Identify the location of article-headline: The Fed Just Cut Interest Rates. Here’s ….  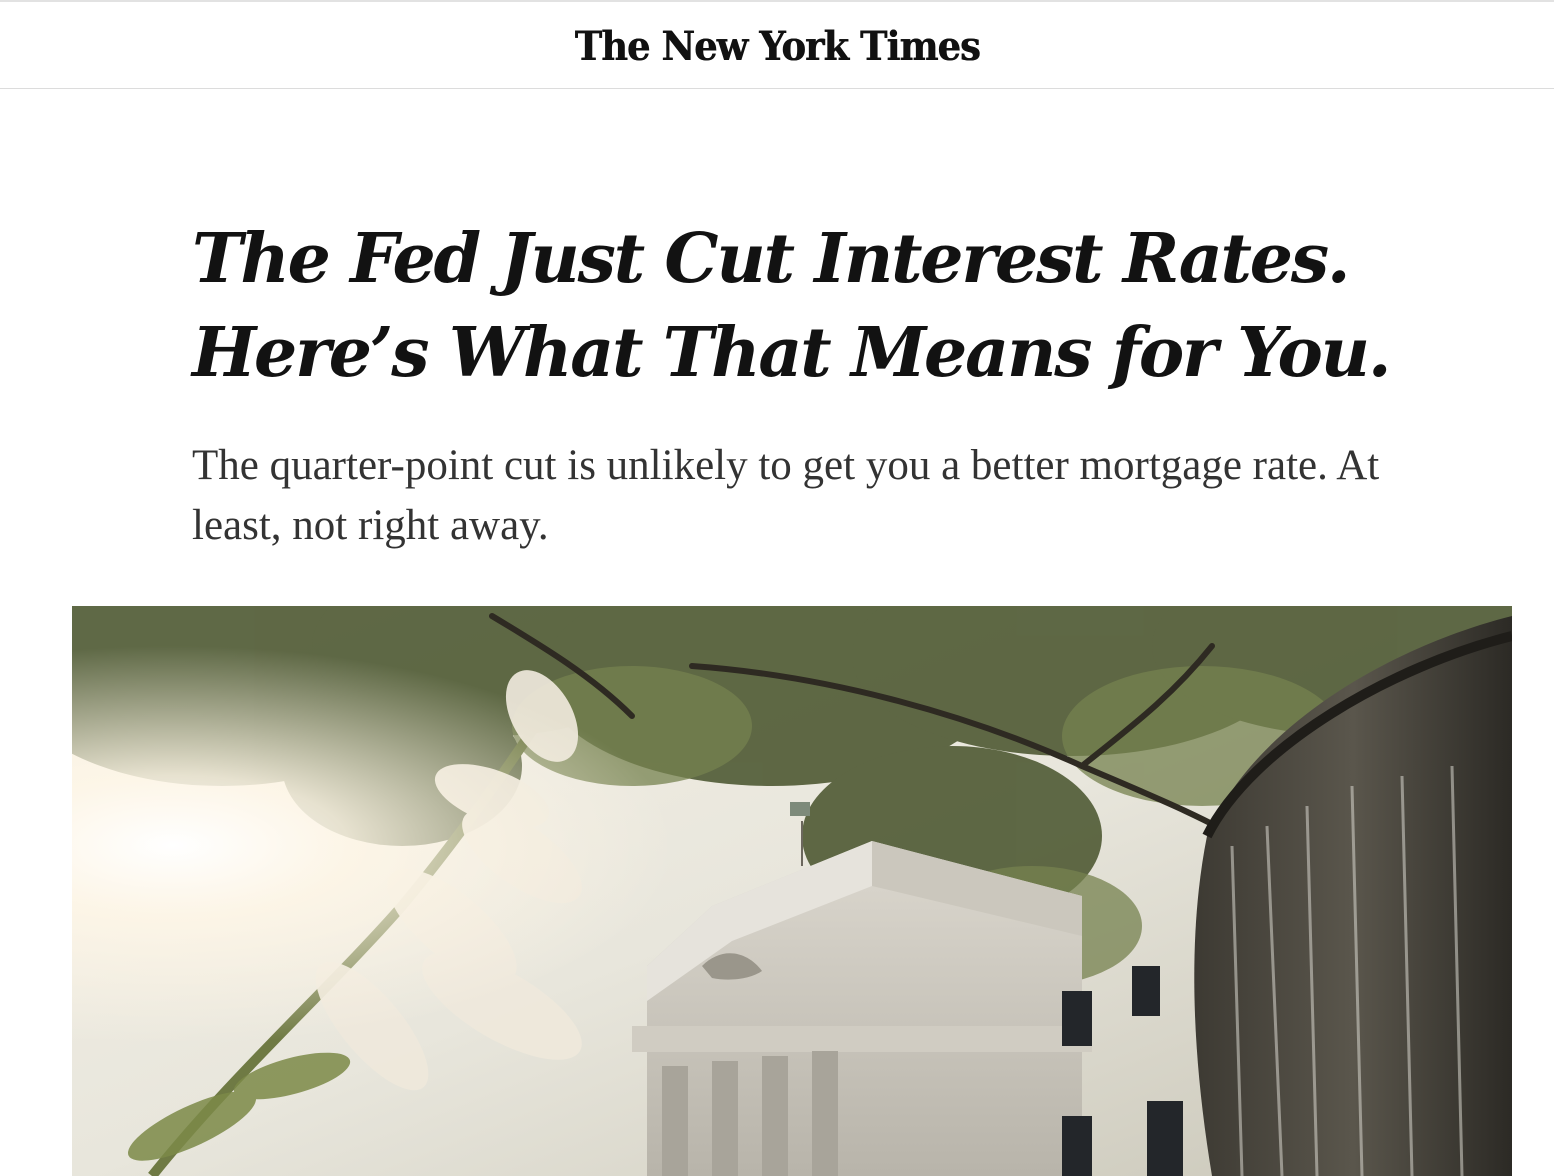
(812, 306).